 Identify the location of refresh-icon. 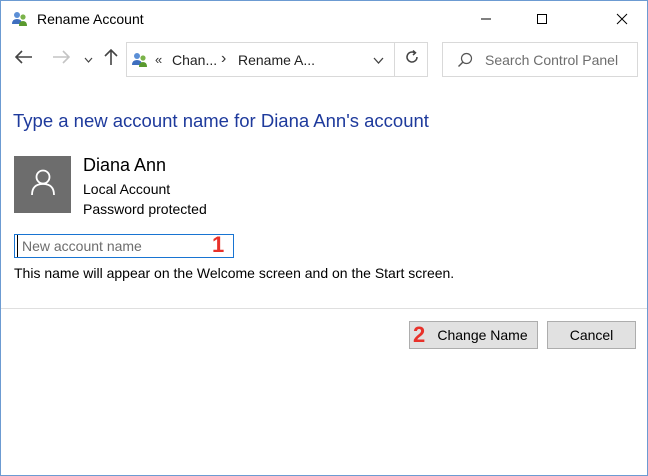
(412, 59).